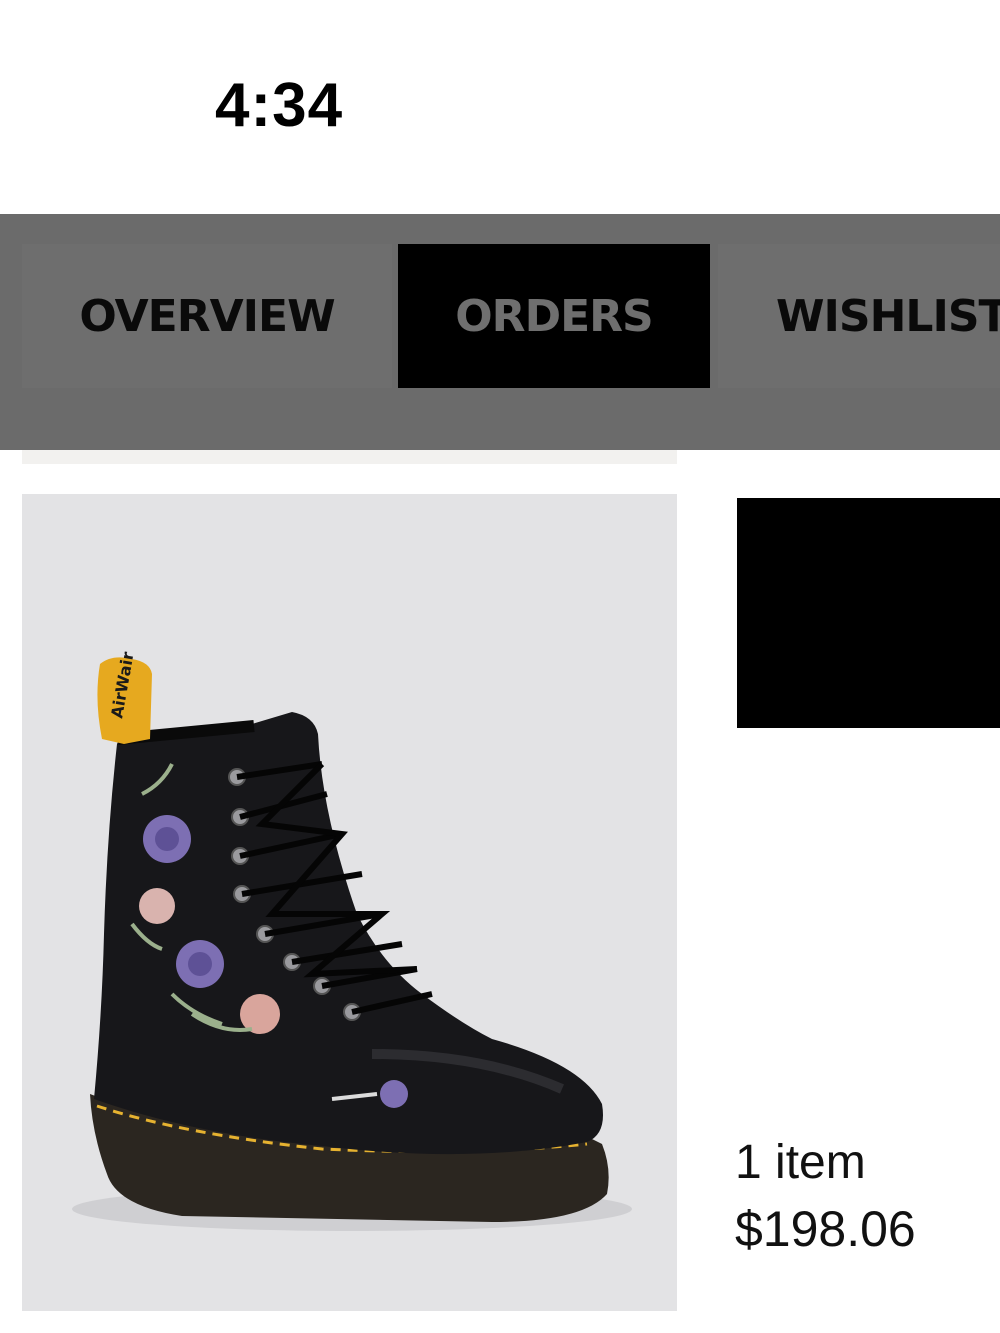 This screenshot has height=1333, width=1000. What do you see at coordinates (279, 105) in the screenshot?
I see `status-time: 4:34` at bounding box center [279, 105].